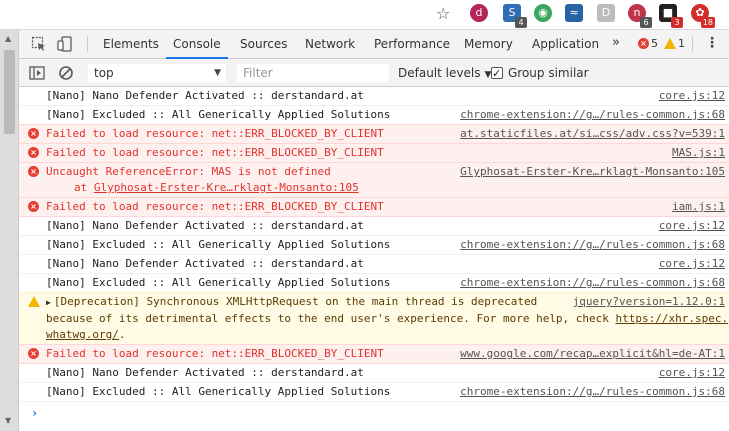  I want to click on extension-black-icon: ■ 3, so click(671, 16).